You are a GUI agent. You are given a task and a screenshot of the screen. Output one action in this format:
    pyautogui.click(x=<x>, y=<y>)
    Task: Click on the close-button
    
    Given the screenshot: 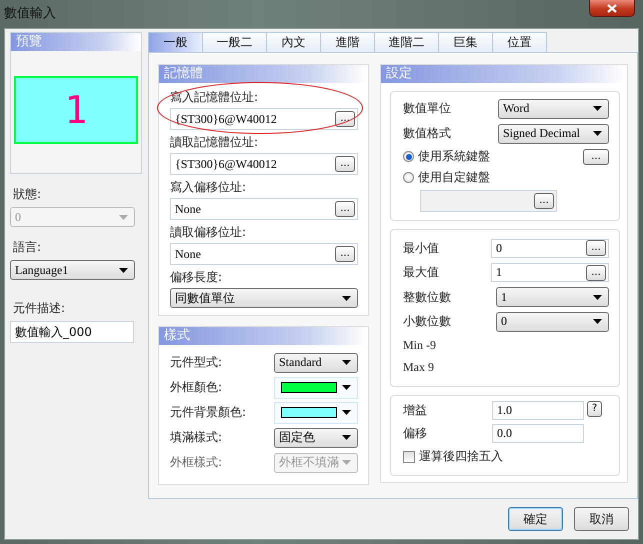 What is the action you would take?
    pyautogui.click(x=612, y=8)
    